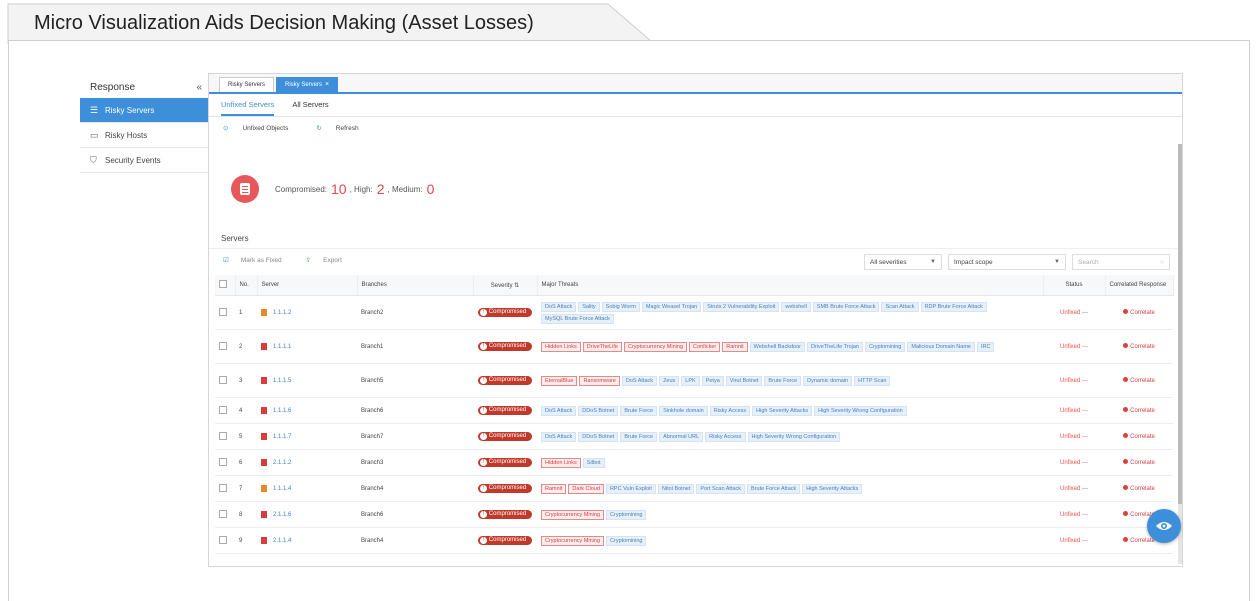  Describe the element at coordinates (307, 380) in the screenshot. I see `server-cell: 1.1.1.5` at that location.